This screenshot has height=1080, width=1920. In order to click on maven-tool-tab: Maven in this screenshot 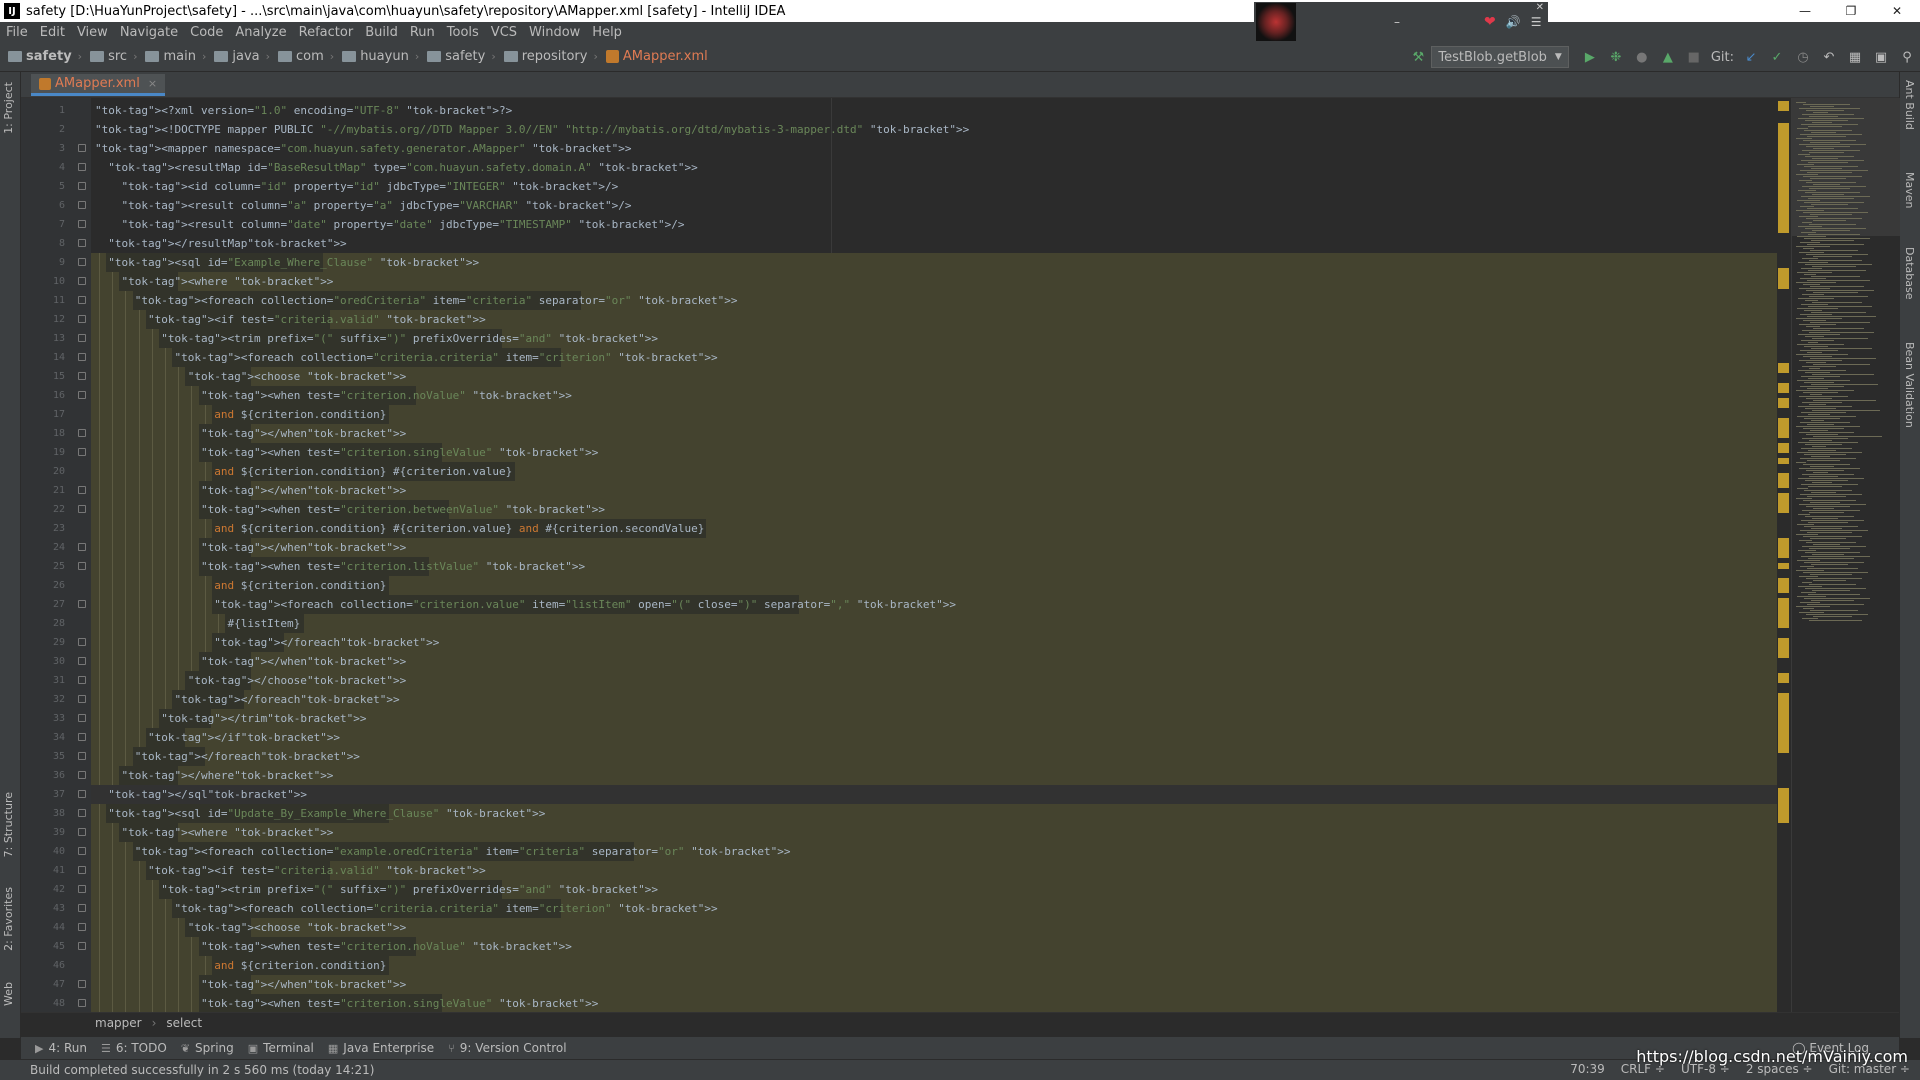, I will do `click(1909, 190)`.